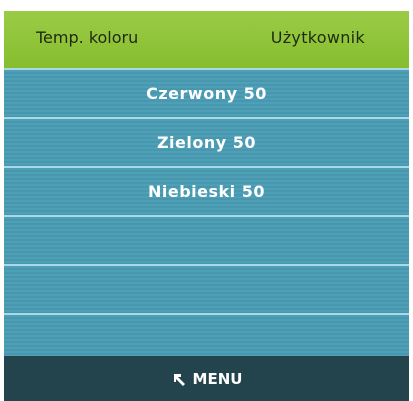 The height and width of the screenshot is (401, 413). Describe the element at coordinates (318, 37) in the screenshot. I see `color-temp-mode-value: Użytkownik` at that location.